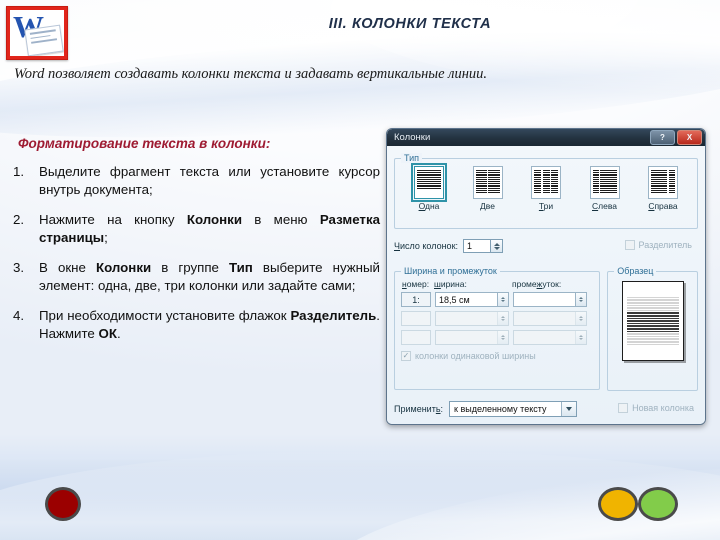 This screenshot has width=720, height=540. Describe the element at coordinates (676, 137) in the screenshot. I see `dialog-window-buttons: ? X` at that location.